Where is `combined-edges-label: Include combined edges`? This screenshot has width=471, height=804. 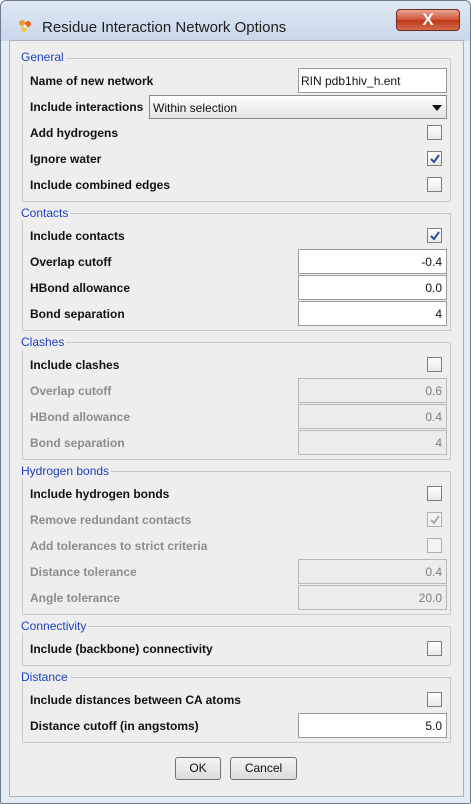 combined-edges-label: Include combined edges is located at coordinates (100, 185).